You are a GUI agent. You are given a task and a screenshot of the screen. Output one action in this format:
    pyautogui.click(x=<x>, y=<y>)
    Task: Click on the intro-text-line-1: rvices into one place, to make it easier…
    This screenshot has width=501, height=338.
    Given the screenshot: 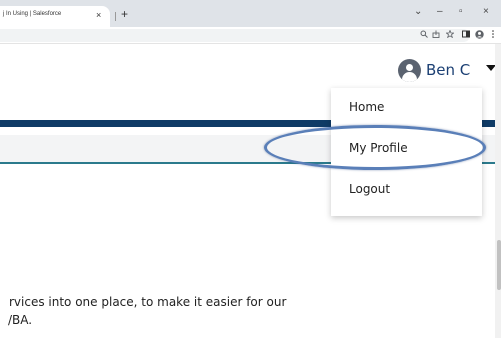 What is the action you would take?
    pyautogui.click(x=148, y=302)
    